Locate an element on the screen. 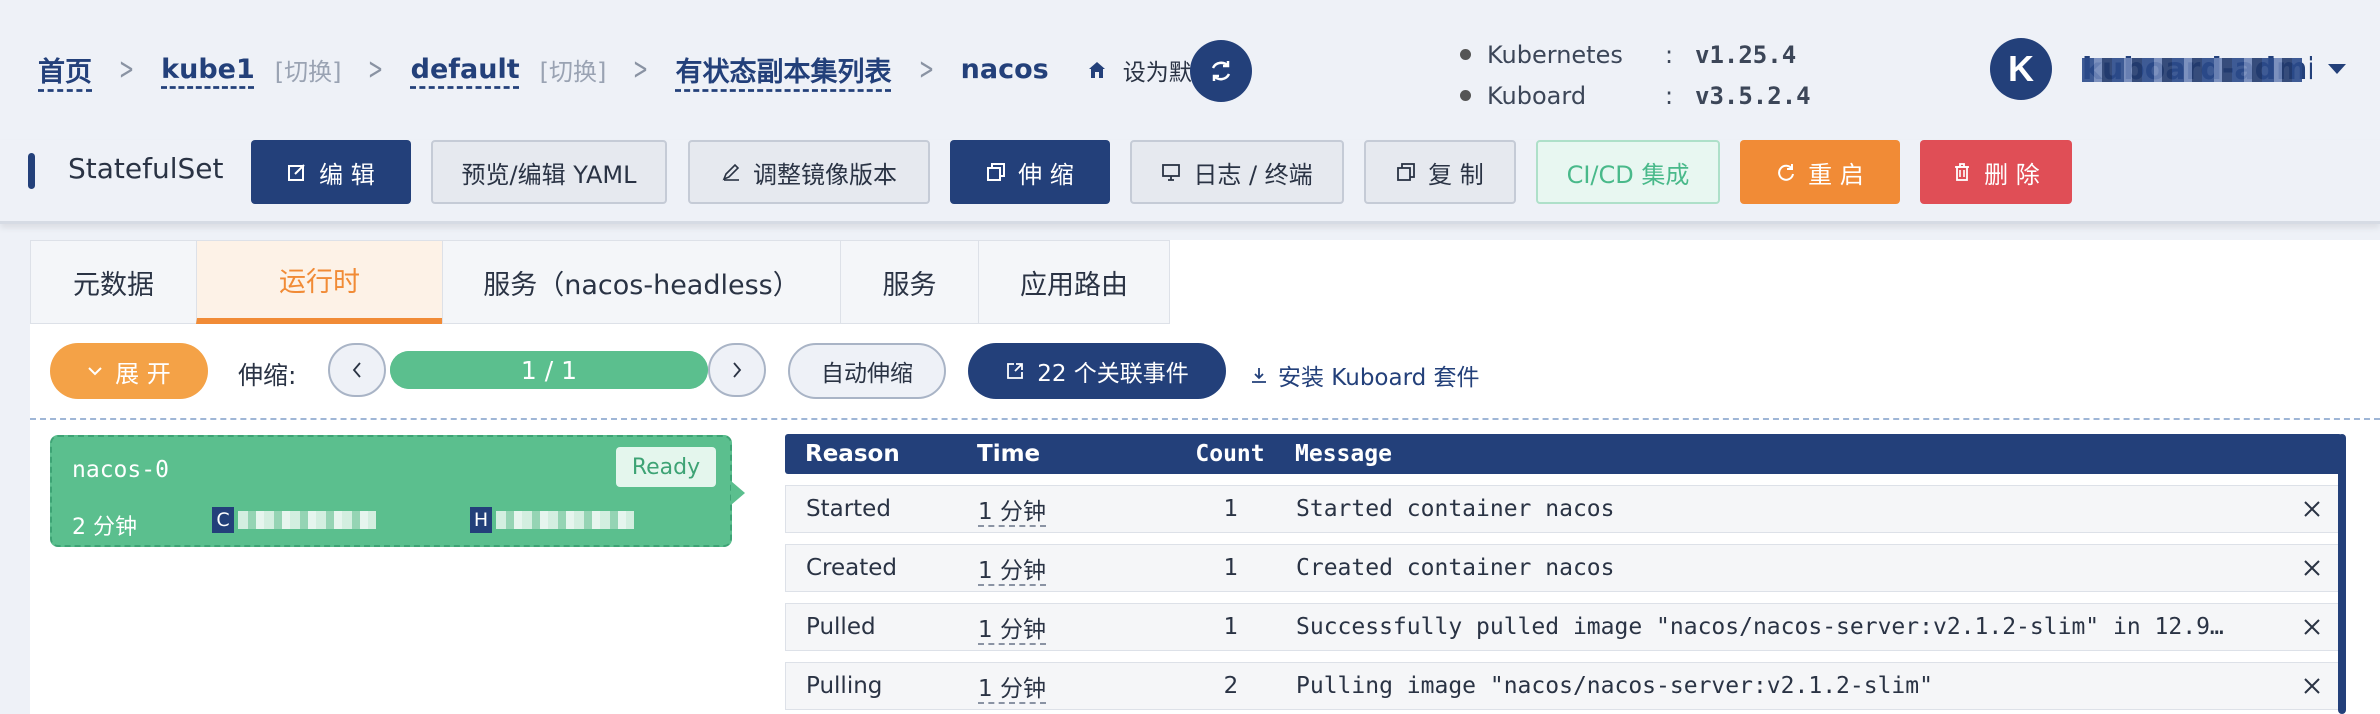 The height and width of the screenshot is (714, 2380). chevron-left-icon is located at coordinates (356, 370).